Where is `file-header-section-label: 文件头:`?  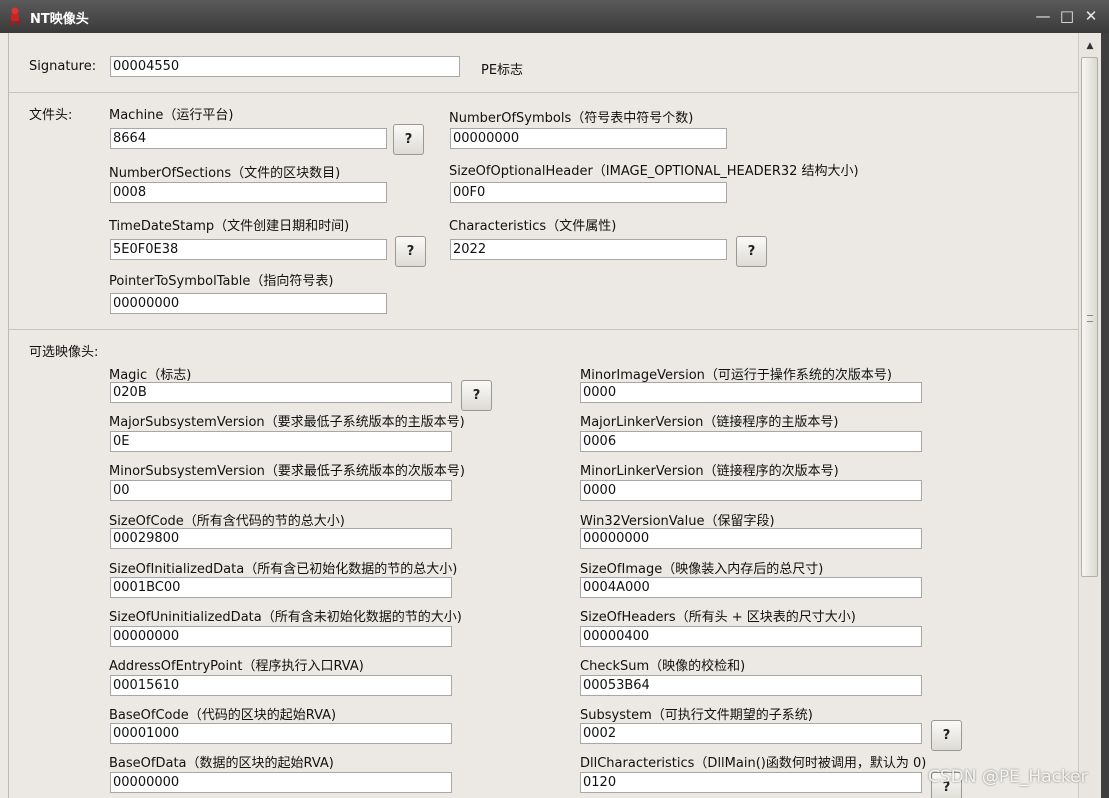
file-header-section-label: 文件头: is located at coordinates (51, 115).